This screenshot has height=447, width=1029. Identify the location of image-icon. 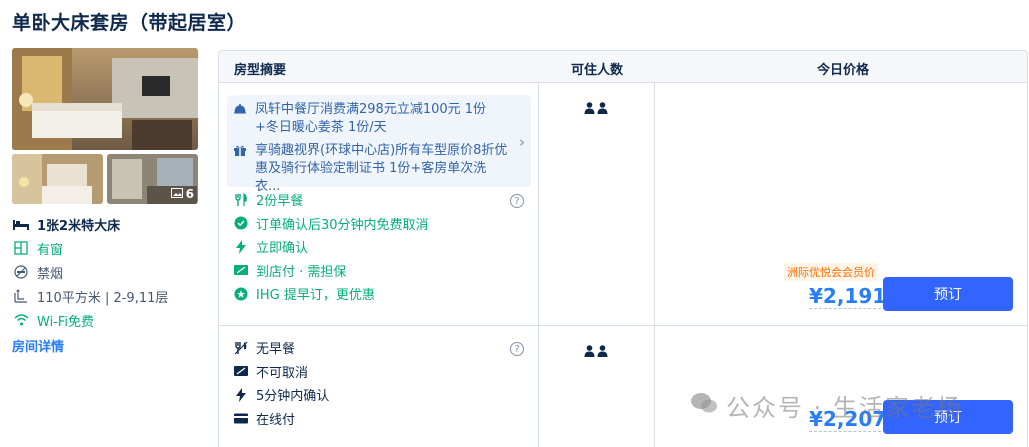
(176, 194).